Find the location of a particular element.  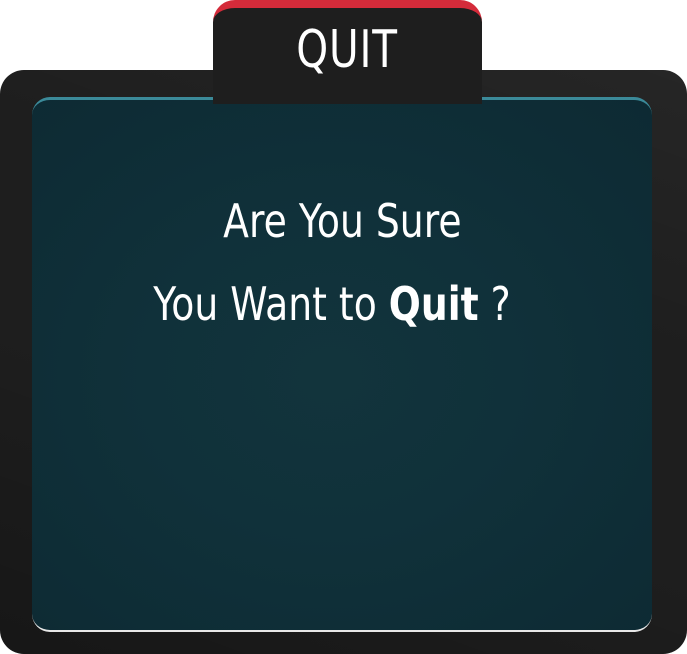

message-question-mark: ? is located at coordinates (500, 304).